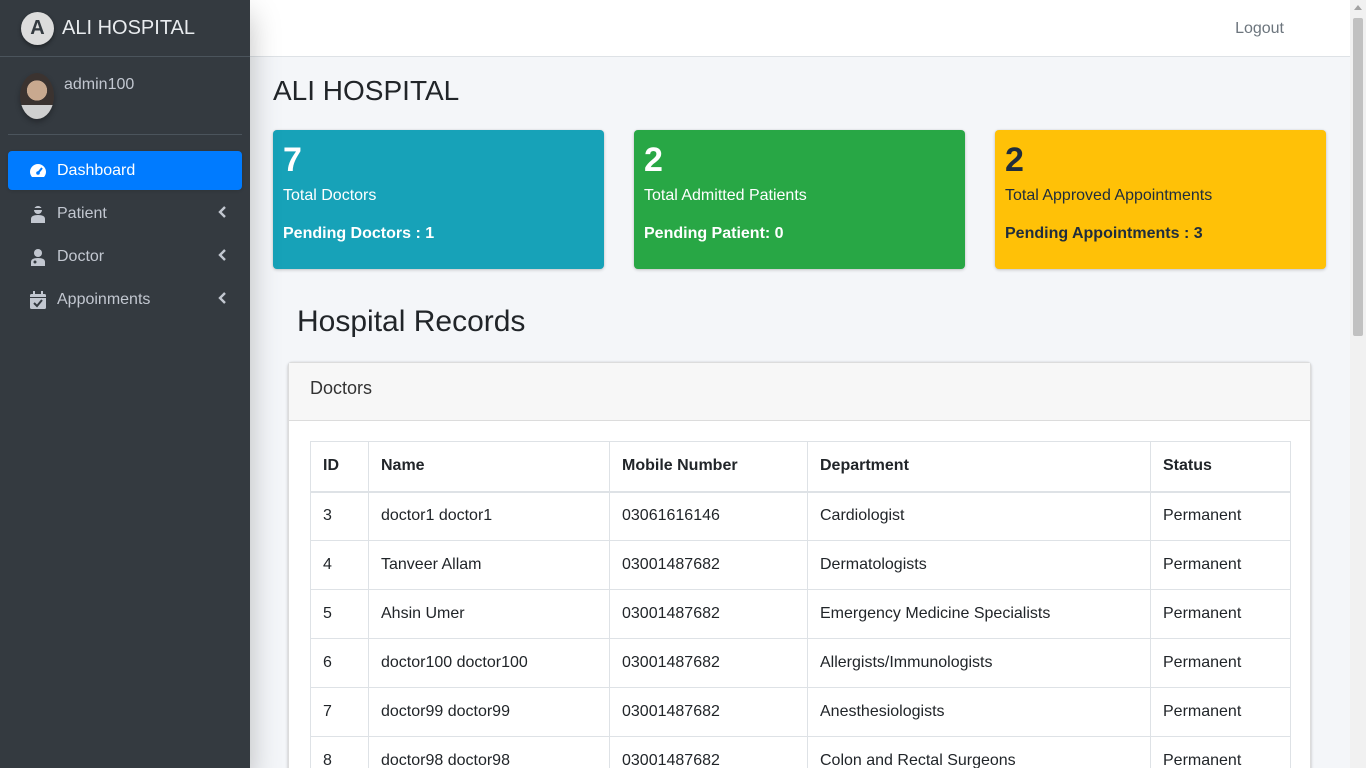  What do you see at coordinates (979, 614) in the screenshot?
I see `table-cell: Emergency Medicine Specialists` at bounding box center [979, 614].